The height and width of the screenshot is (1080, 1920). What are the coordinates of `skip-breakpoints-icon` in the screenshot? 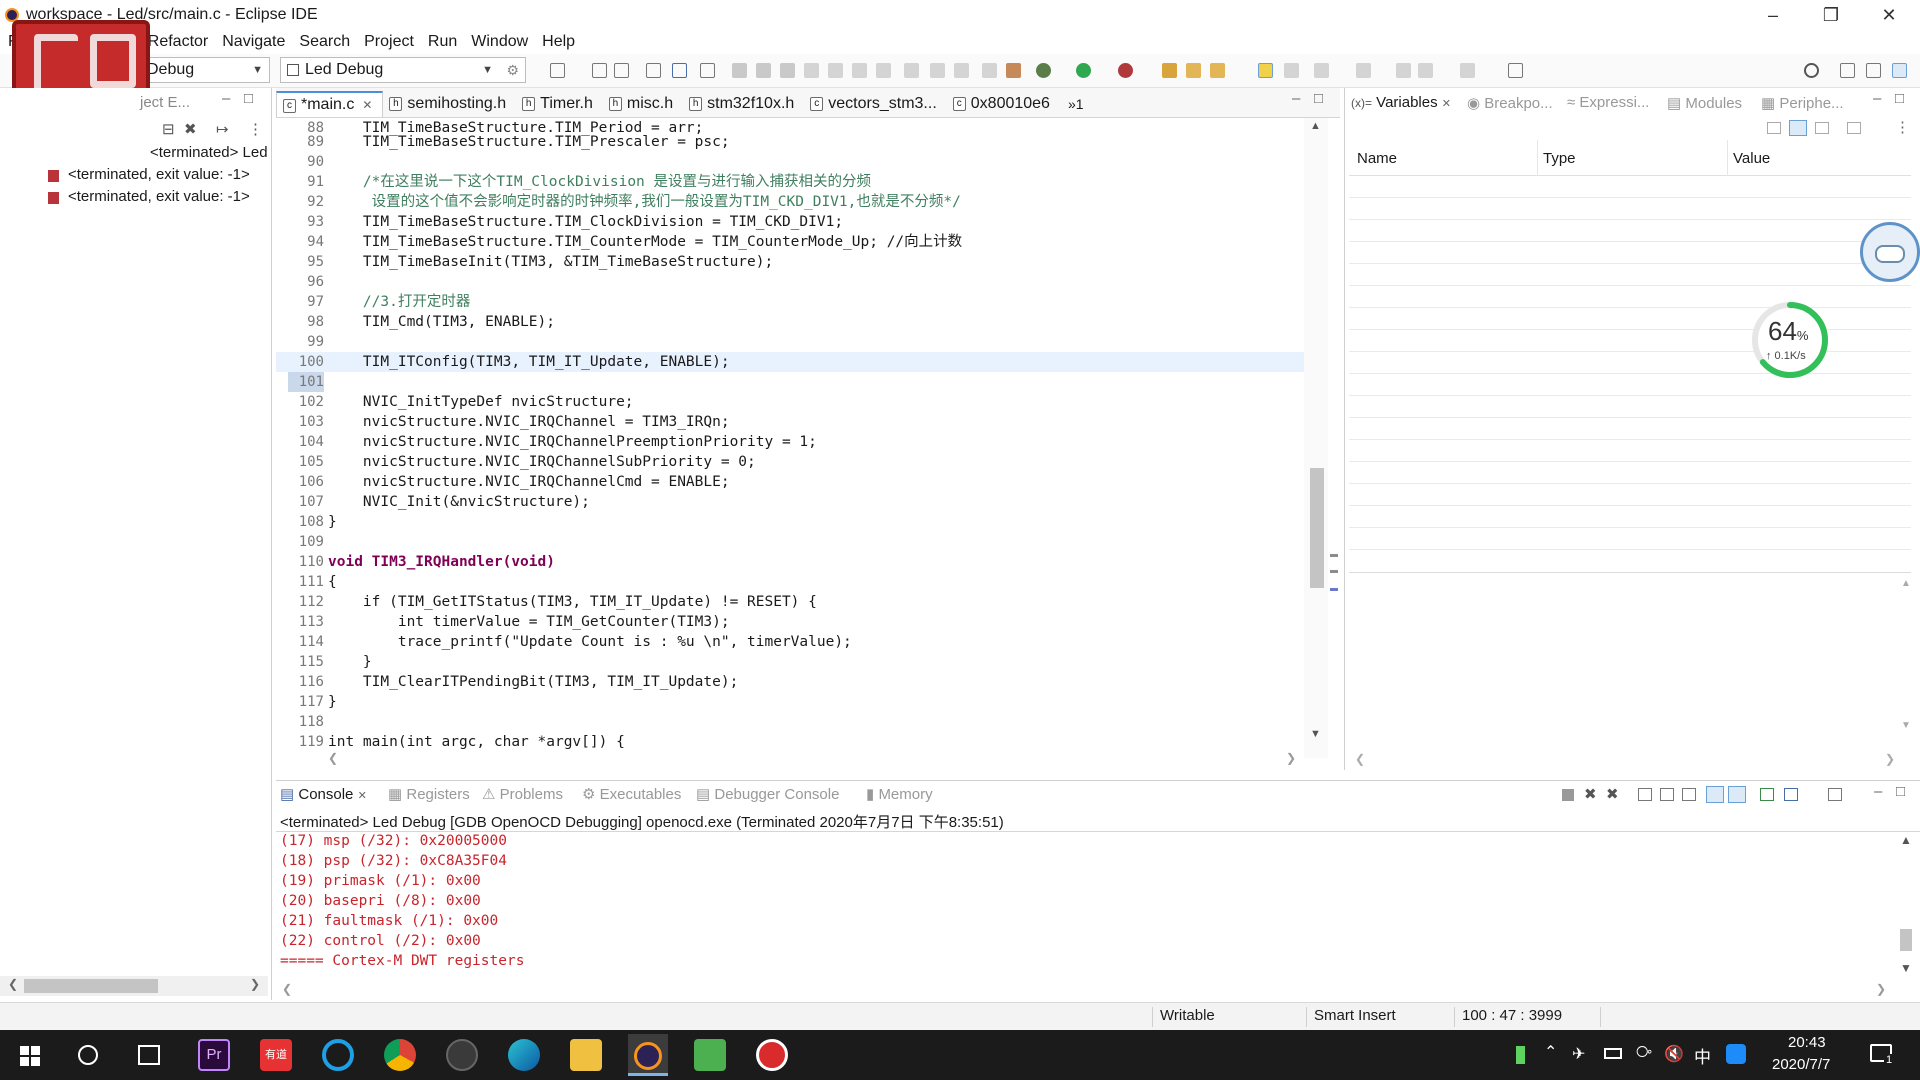 It's located at (707, 70).